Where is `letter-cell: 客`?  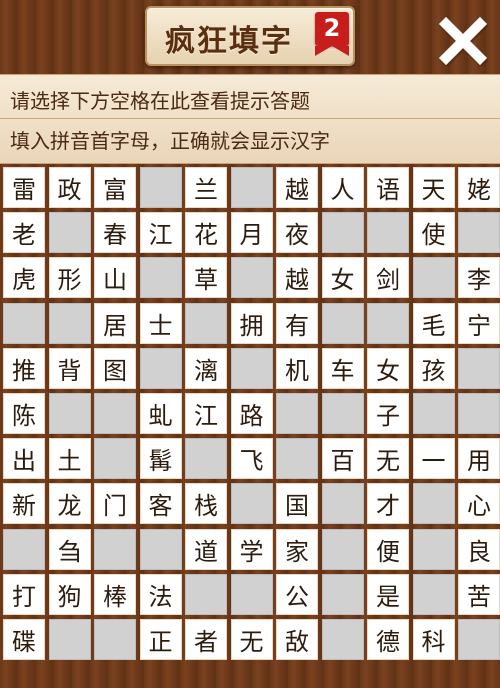
letter-cell: 客 is located at coordinates (160, 504).